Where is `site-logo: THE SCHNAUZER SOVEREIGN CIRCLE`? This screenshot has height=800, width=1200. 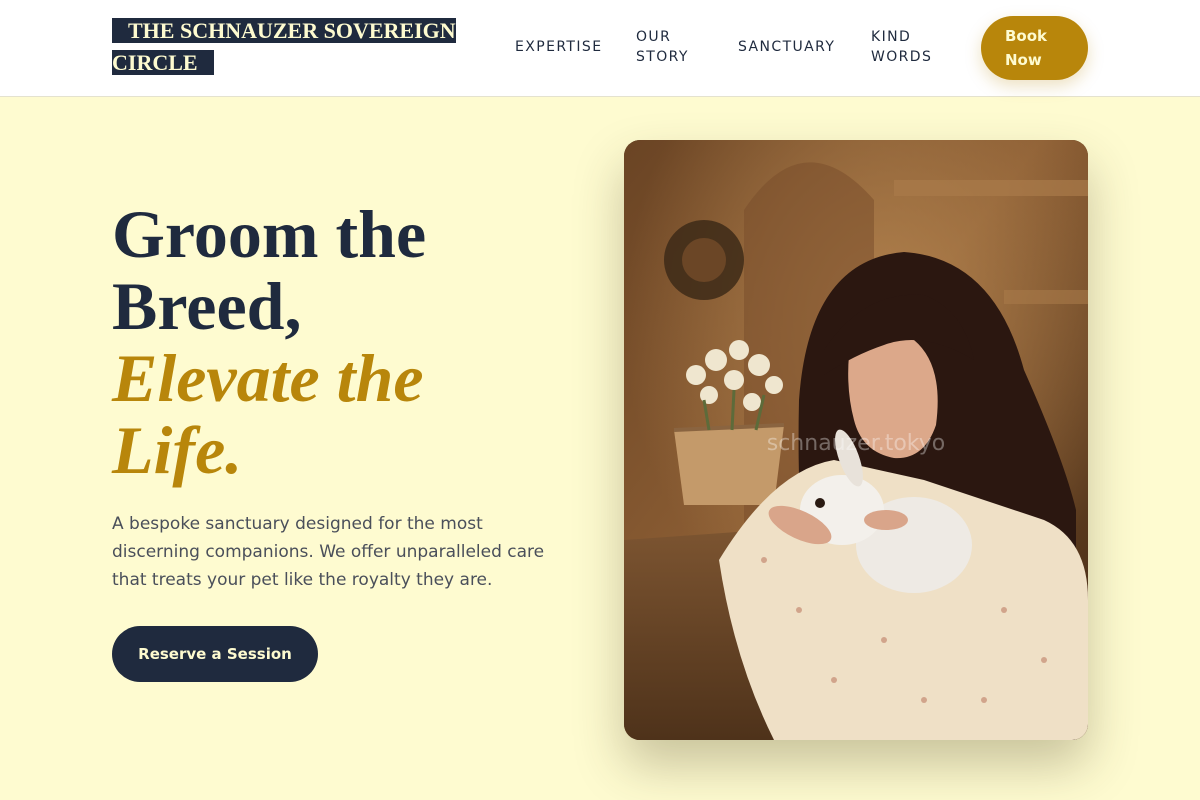 site-logo: THE SCHNAUZER SOVEREIGN CIRCLE is located at coordinates (285, 47).